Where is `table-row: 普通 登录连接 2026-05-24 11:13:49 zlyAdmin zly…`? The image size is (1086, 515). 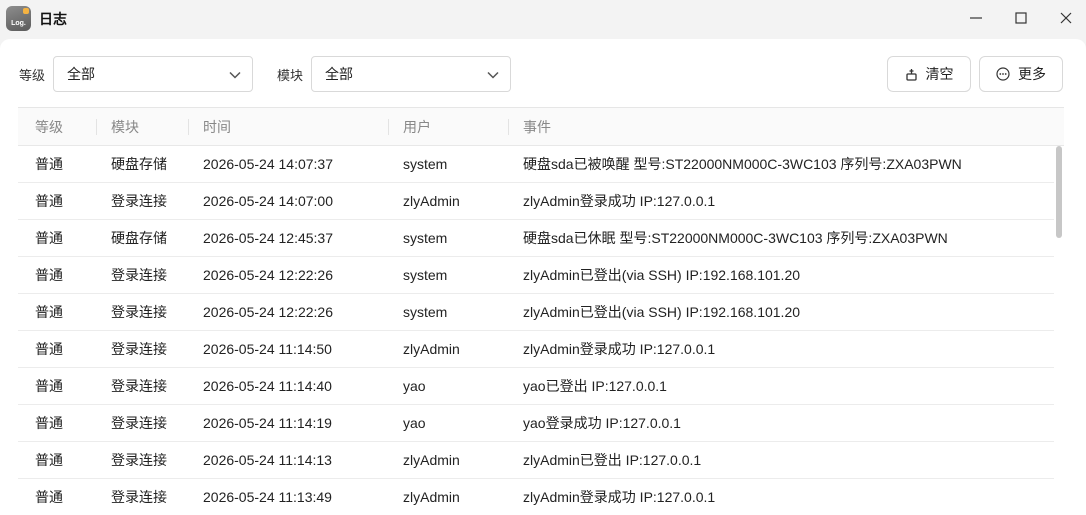 table-row: 普通 登录连接 2026-05-24 11:13:49 zlyAdmin zly… is located at coordinates (536, 497).